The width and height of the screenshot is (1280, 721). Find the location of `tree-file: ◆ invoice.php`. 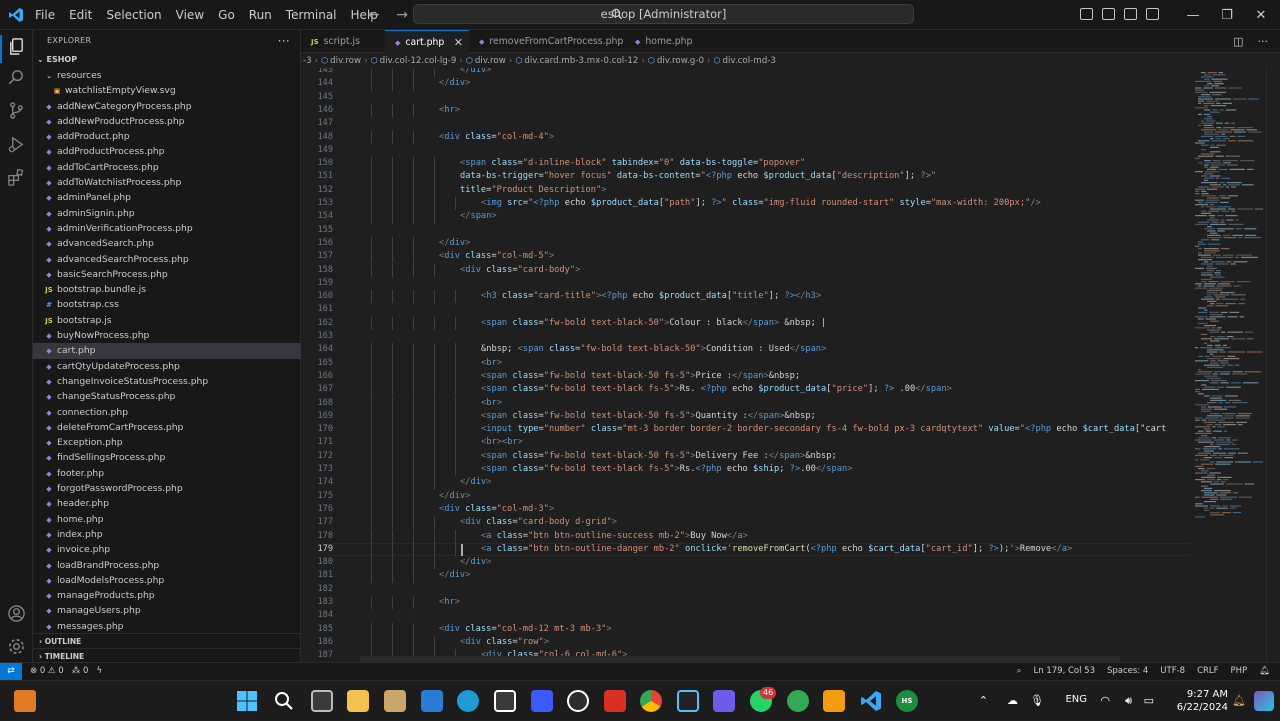

tree-file: ◆ invoice.php is located at coordinates (167, 549).